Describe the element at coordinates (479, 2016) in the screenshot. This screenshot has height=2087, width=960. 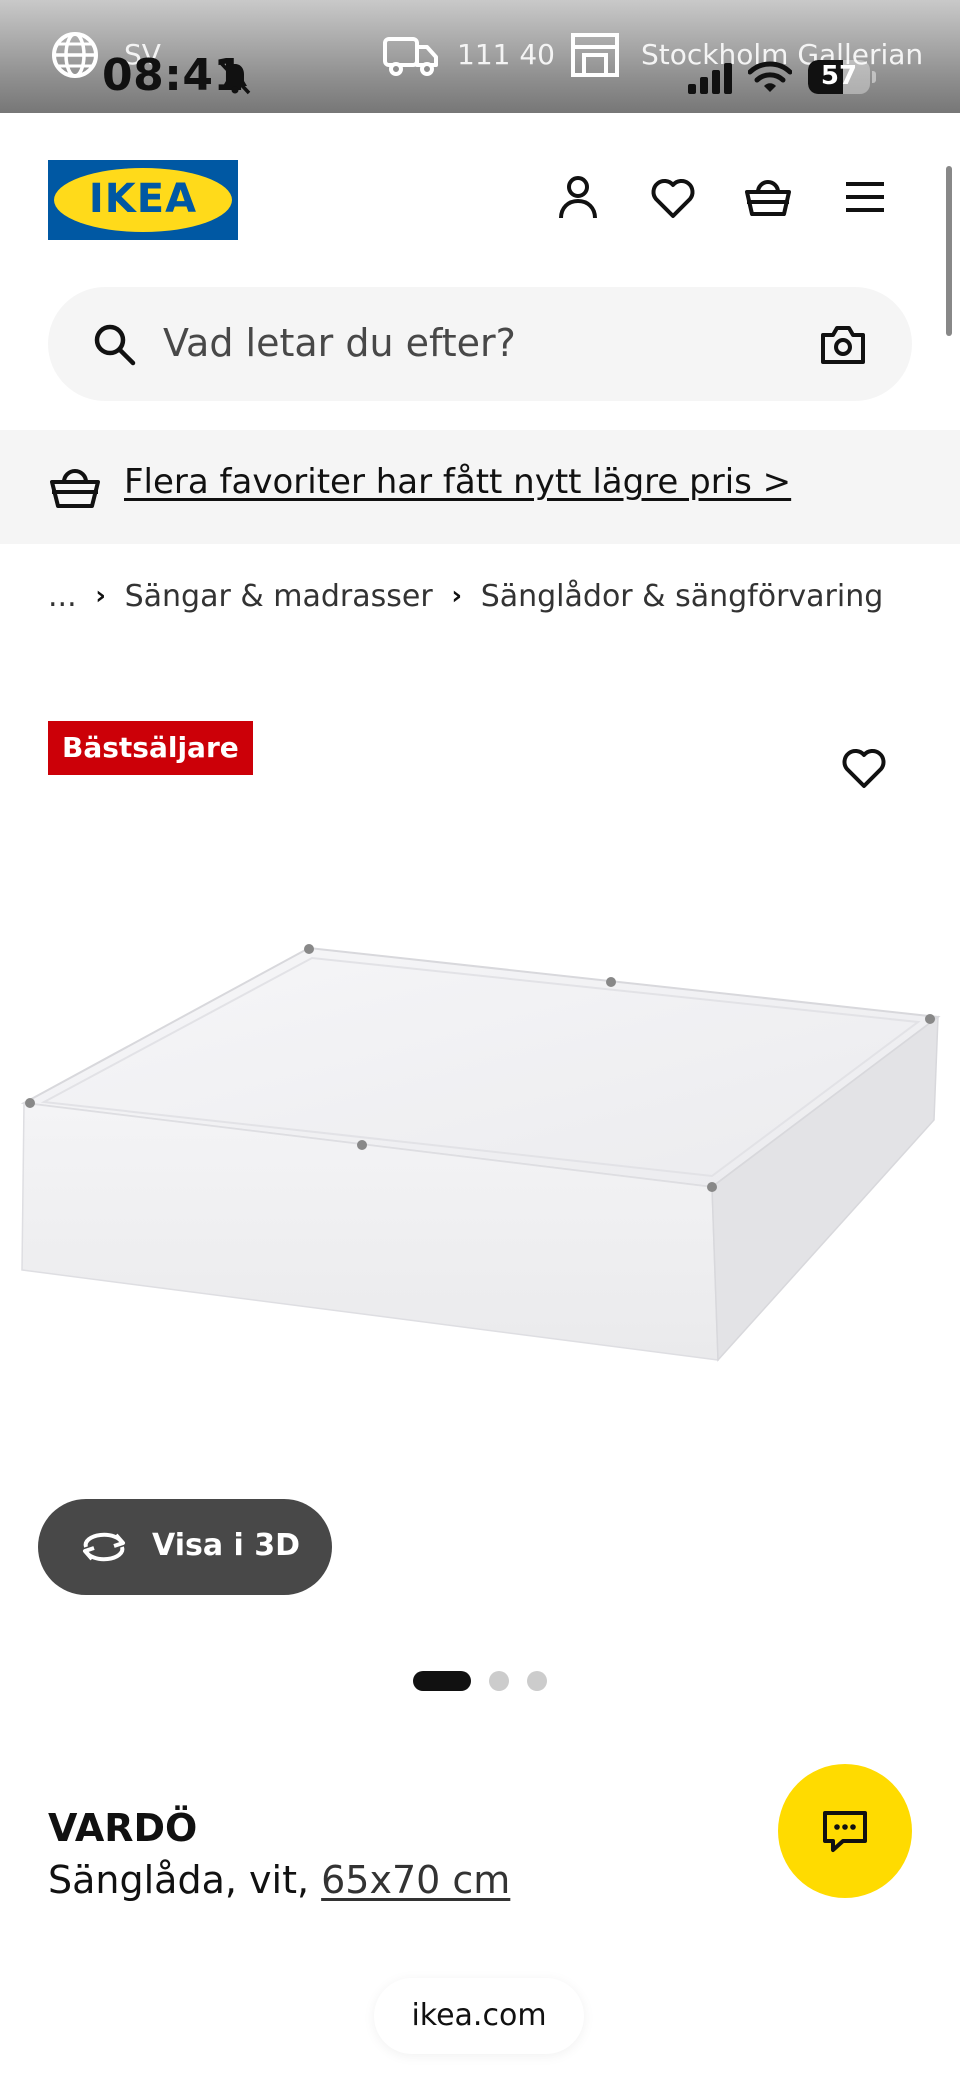
I see `browser-url-bar: ikea.com` at that location.